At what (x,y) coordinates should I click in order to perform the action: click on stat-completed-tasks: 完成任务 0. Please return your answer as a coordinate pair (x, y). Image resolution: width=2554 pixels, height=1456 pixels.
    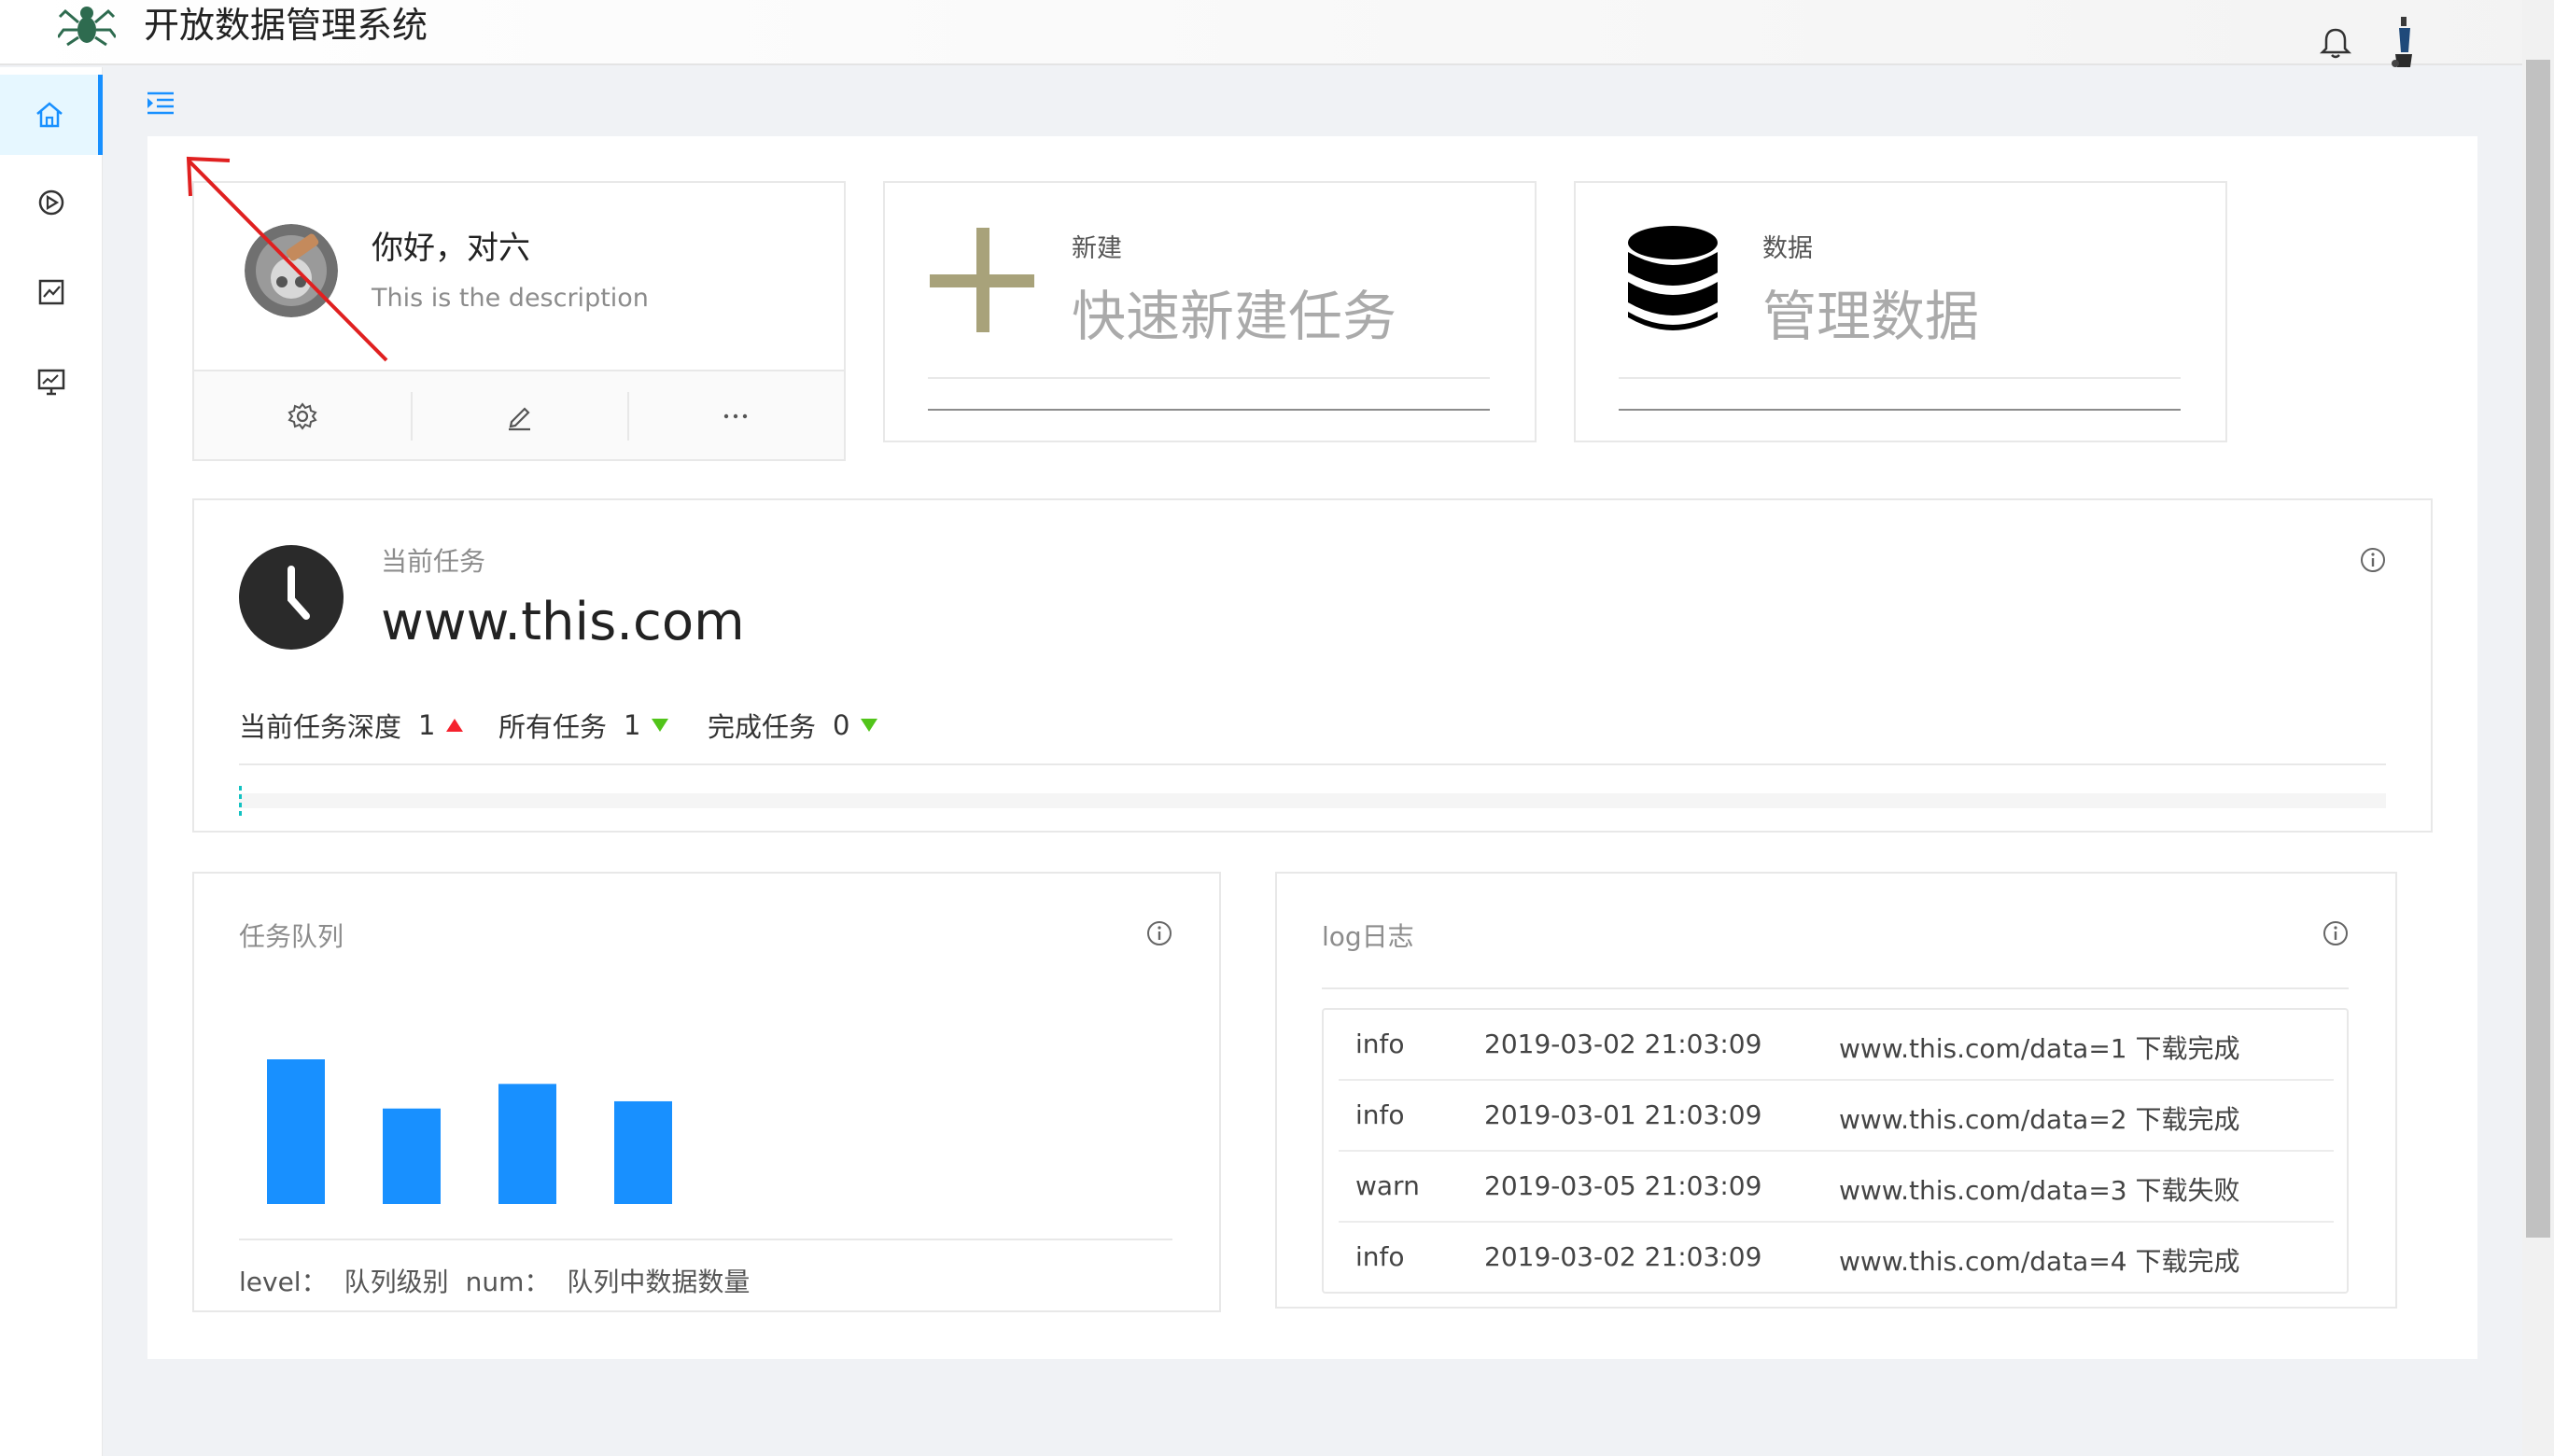
    Looking at the image, I should click on (793, 725).